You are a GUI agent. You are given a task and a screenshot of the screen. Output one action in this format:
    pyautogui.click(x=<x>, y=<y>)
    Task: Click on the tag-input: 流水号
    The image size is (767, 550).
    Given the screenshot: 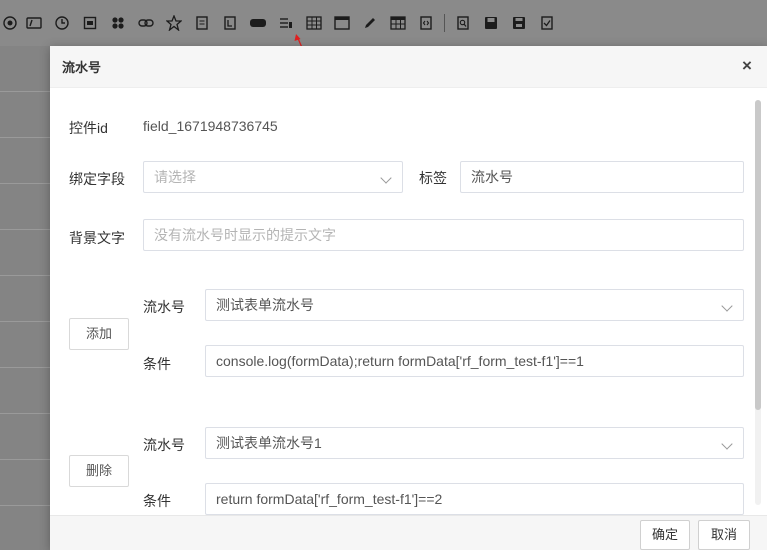 What is the action you would take?
    pyautogui.click(x=602, y=177)
    